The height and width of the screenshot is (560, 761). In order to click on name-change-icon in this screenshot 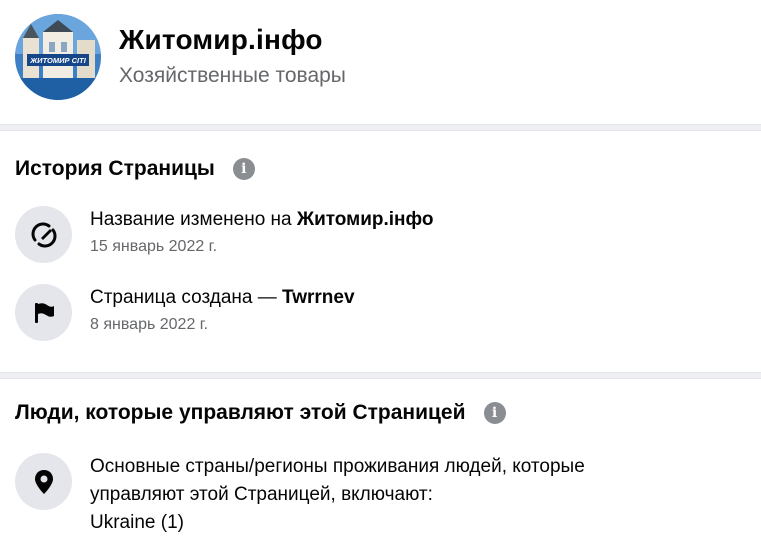, I will do `click(43, 234)`.